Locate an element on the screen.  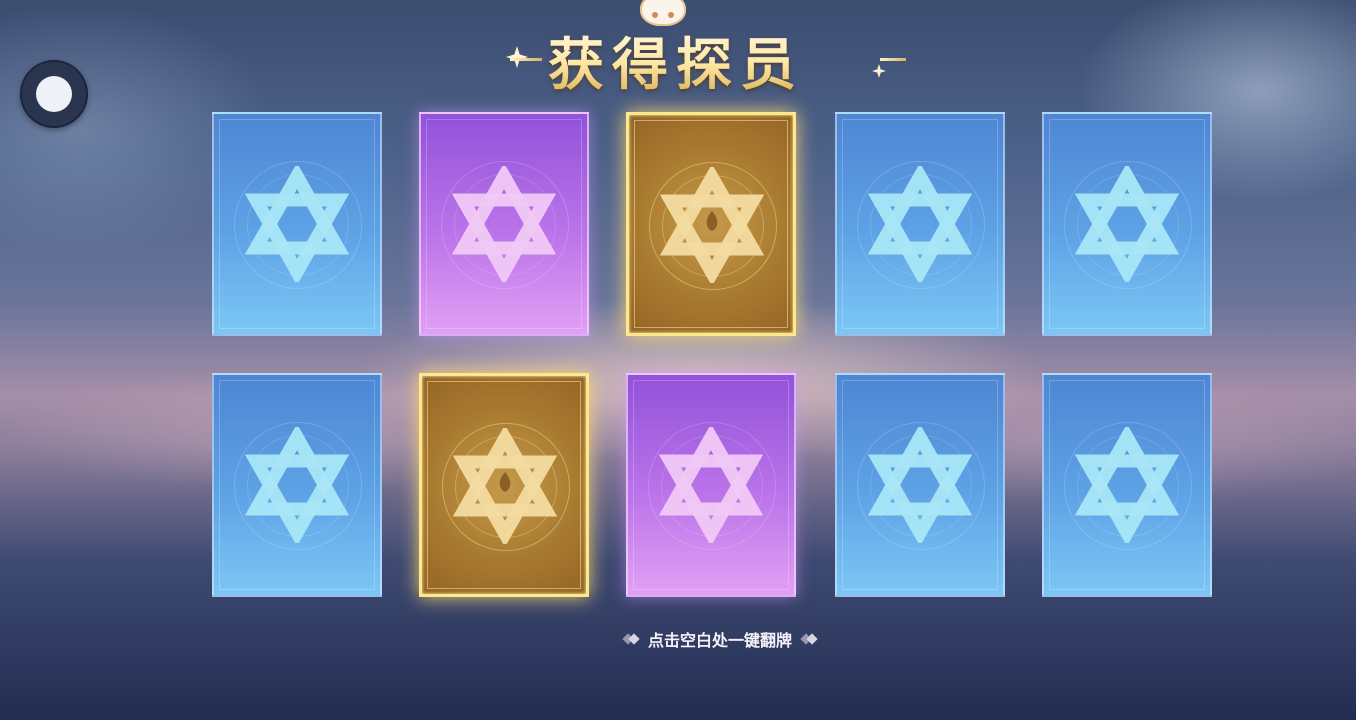
title-decor-line-right is located at coordinates (893, 59).